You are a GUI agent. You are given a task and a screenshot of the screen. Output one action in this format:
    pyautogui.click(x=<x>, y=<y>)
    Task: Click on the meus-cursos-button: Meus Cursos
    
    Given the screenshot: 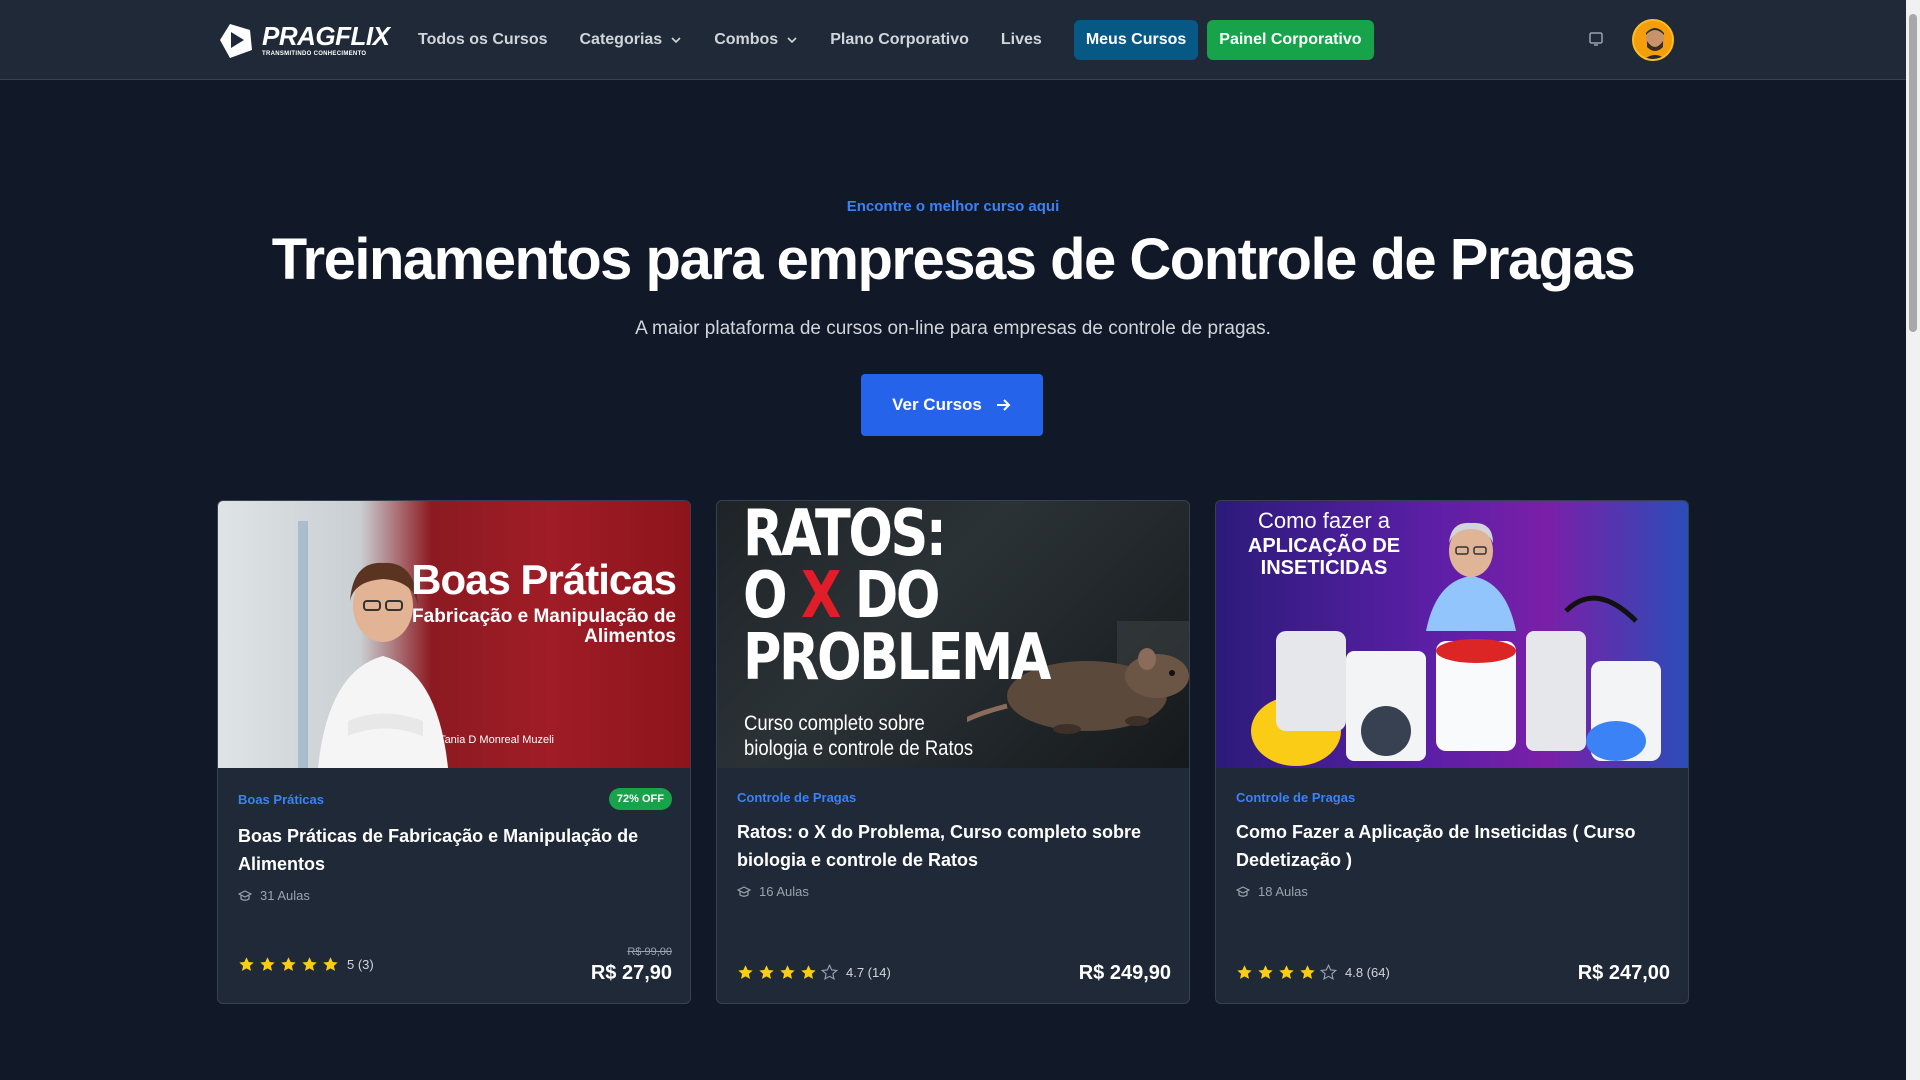 What is the action you would take?
    pyautogui.click(x=1136, y=40)
    